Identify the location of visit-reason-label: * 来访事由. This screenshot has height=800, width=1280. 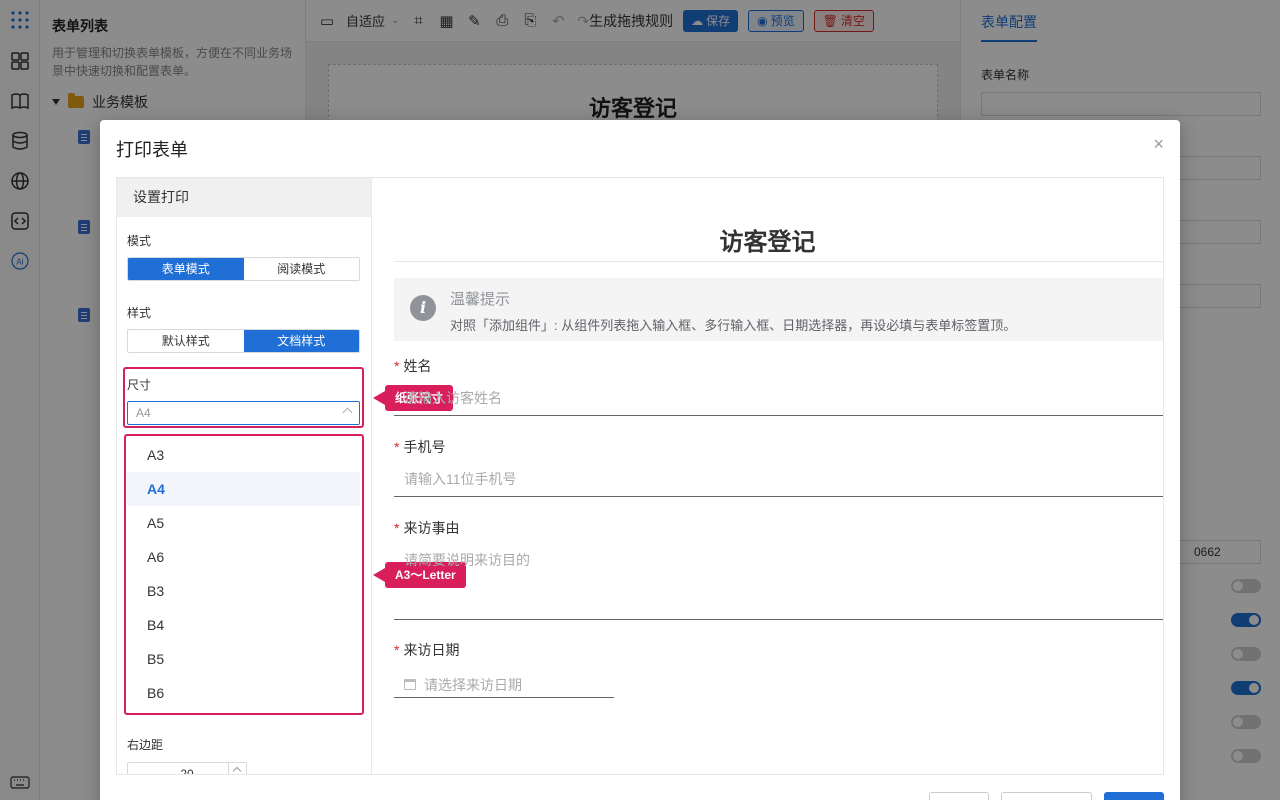
(427, 528).